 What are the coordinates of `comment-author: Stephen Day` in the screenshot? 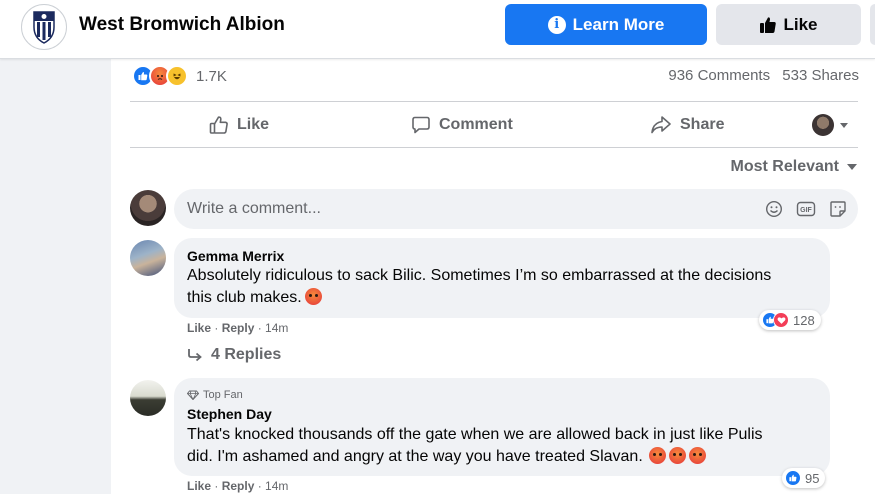 It's located at (229, 414).